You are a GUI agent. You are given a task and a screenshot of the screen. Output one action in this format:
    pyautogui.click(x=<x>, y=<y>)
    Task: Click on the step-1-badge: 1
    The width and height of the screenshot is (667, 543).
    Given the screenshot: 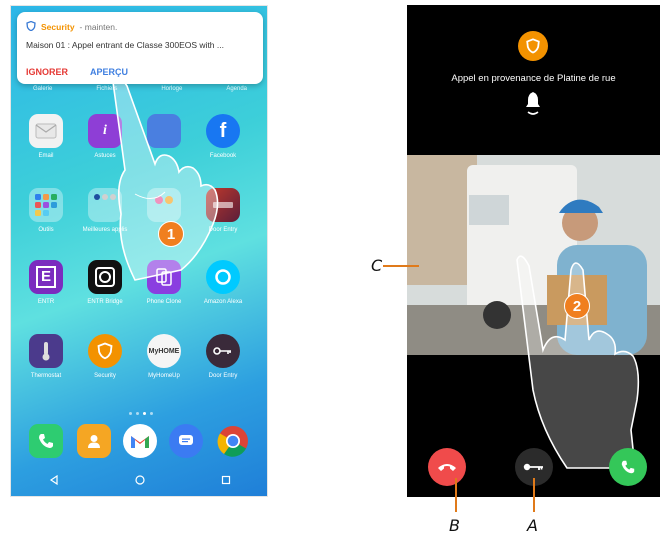 What is the action you would take?
    pyautogui.click(x=171, y=234)
    